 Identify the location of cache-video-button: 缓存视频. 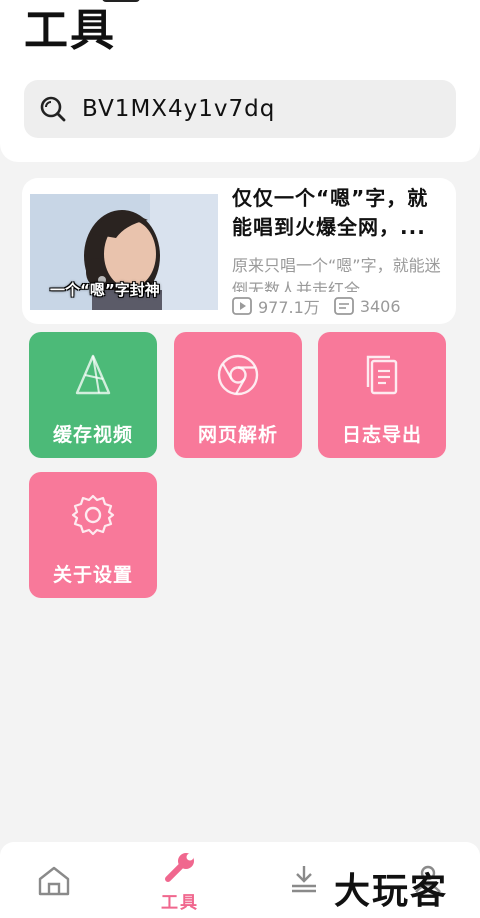
(93, 395).